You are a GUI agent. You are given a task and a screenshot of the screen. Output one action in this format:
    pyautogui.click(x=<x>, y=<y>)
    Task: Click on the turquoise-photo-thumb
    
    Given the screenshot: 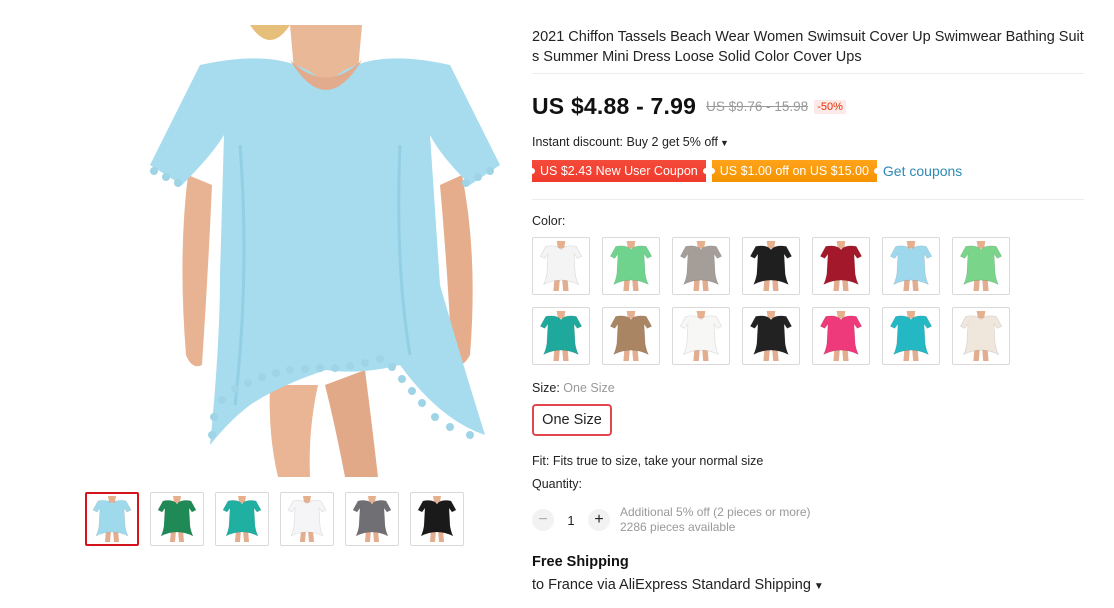 What is the action you would take?
    pyautogui.click(x=911, y=336)
    